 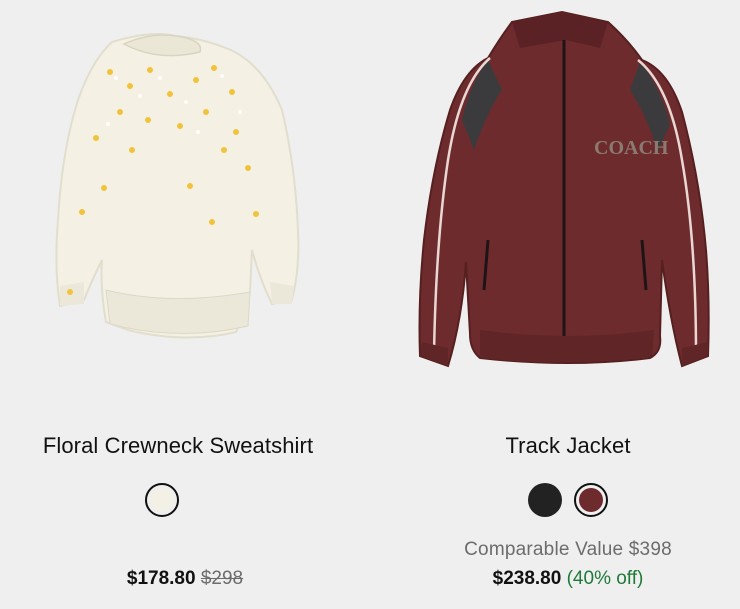 I want to click on discount-badge: (40% off), so click(x=605, y=578).